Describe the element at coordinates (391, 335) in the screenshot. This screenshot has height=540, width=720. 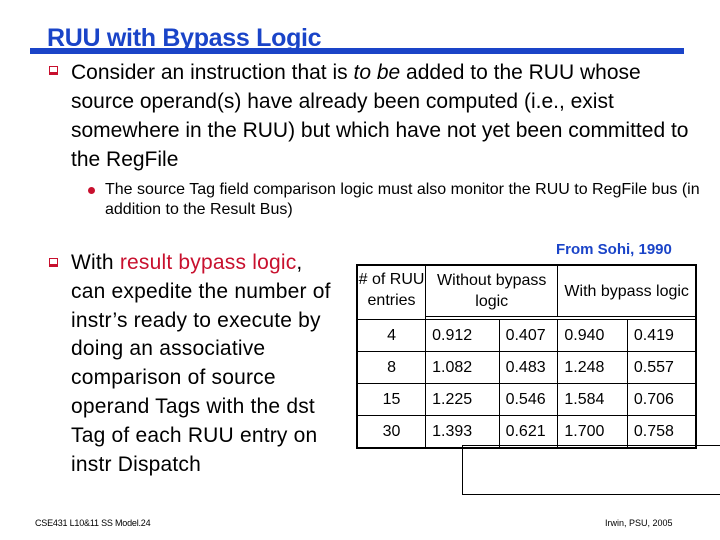
I see `cell-ruu-entries: 4` at that location.